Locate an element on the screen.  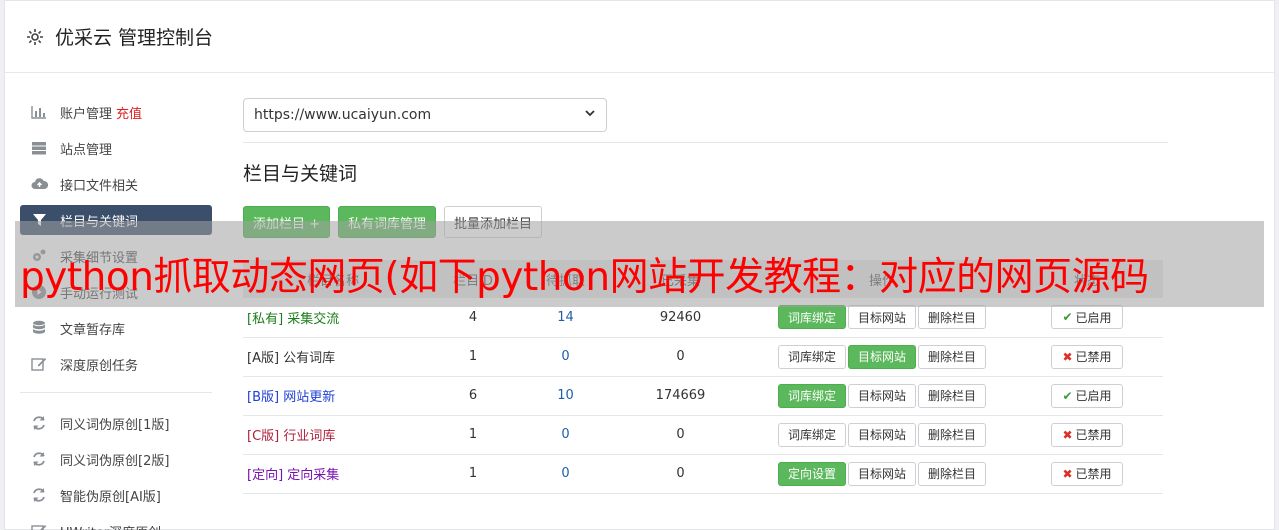
sidebar-item-label: 账户管理 is located at coordinates (86, 114).